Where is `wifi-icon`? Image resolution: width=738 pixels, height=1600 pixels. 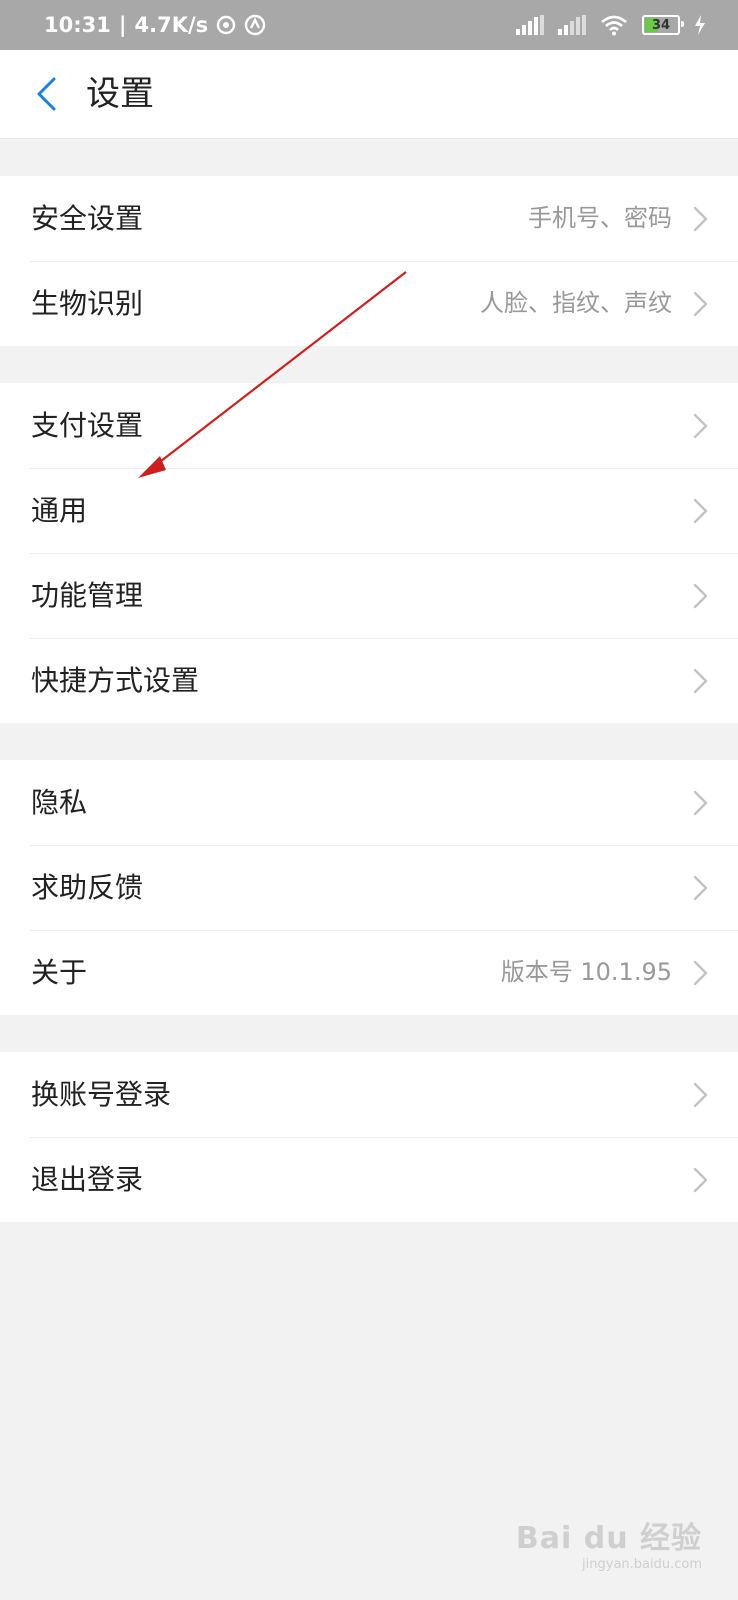
wifi-icon is located at coordinates (614, 25).